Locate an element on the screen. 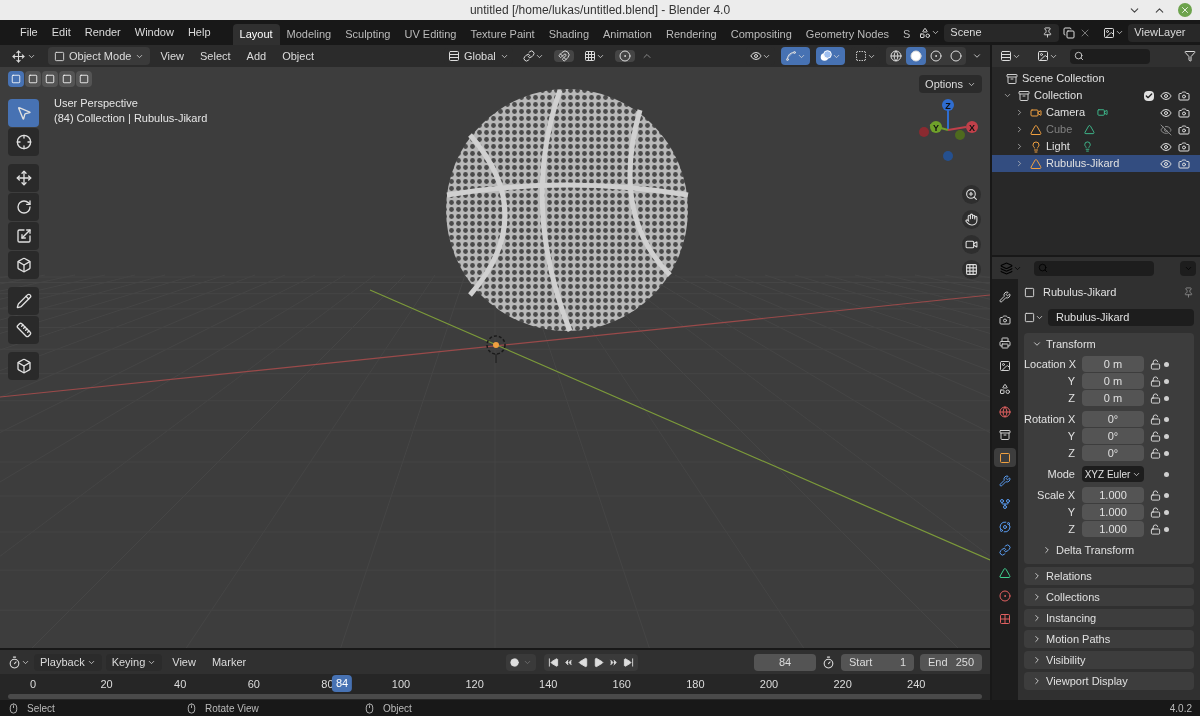  workspace-tab: Rendering is located at coordinates (691, 34).